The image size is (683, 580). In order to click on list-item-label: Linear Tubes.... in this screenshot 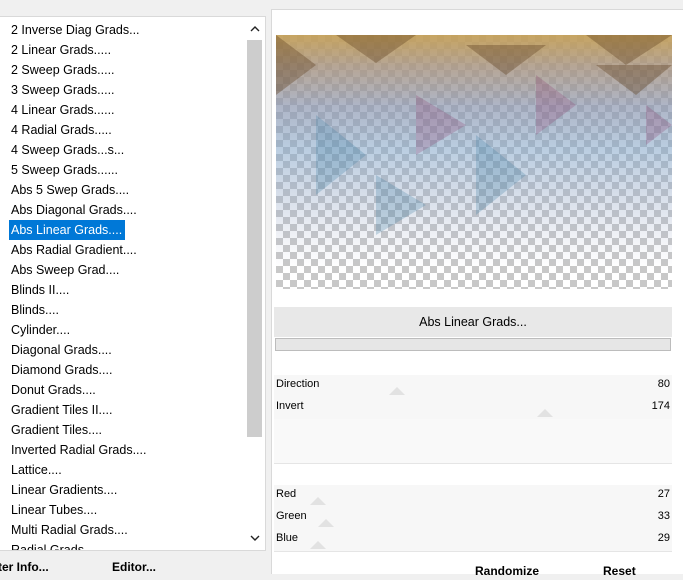, I will do `click(54, 510)`.